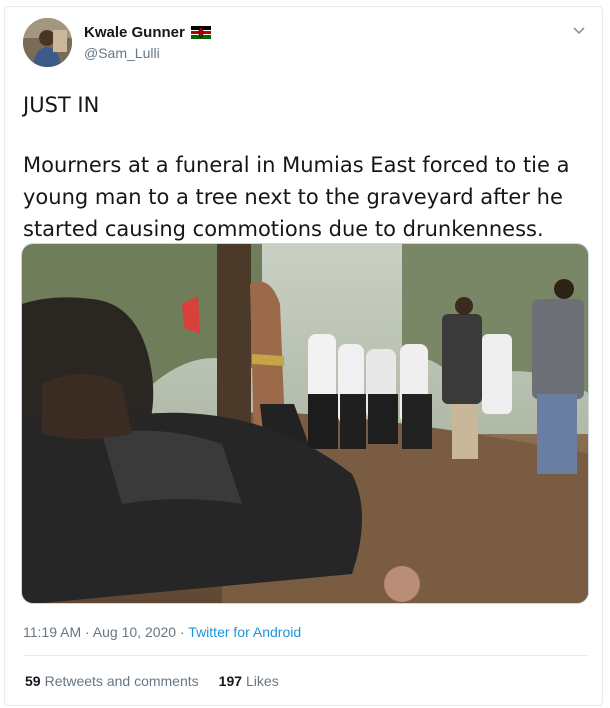 The width and height of the screenshot is (610, 708). I want to click on tweet-stats: 59 Retweets and comments 197 Likes, so click(152, 681).